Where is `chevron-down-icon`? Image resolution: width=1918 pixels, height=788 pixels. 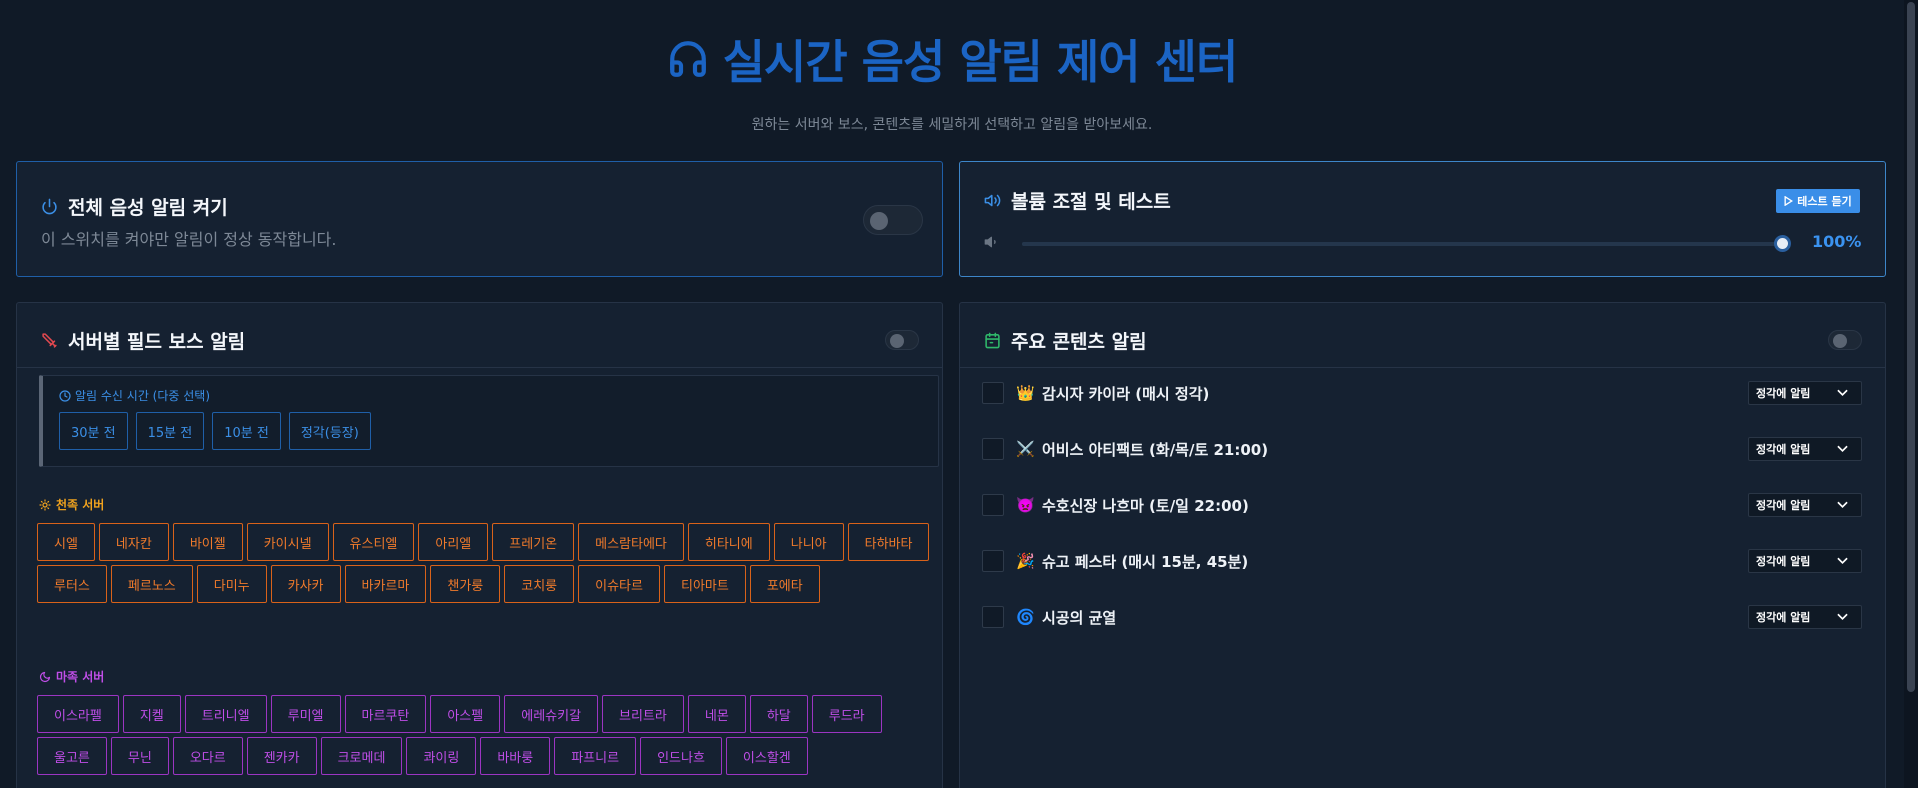
chevron-down-icon is located at coordinates (1842, 505).